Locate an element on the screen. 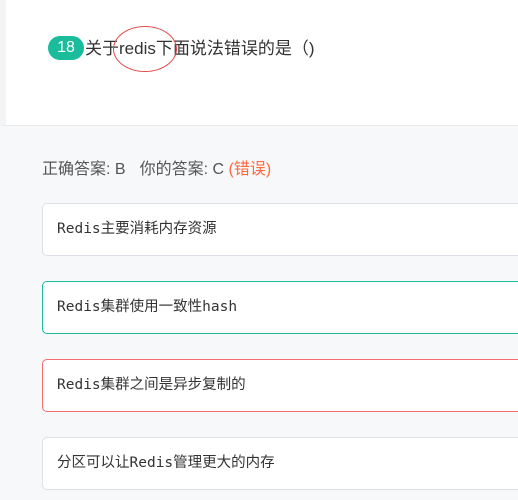  red-circle-annotation is located at coordinates (145, 49).